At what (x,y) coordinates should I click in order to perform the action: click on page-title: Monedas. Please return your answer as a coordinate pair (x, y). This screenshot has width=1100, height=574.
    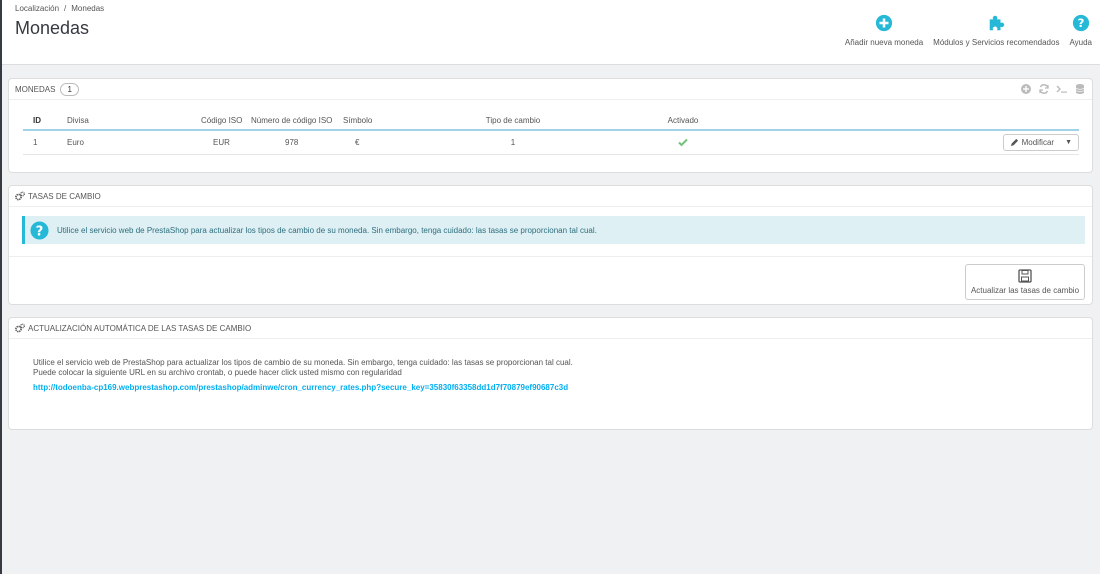
    Looking at the image, I should click on (52, 28).